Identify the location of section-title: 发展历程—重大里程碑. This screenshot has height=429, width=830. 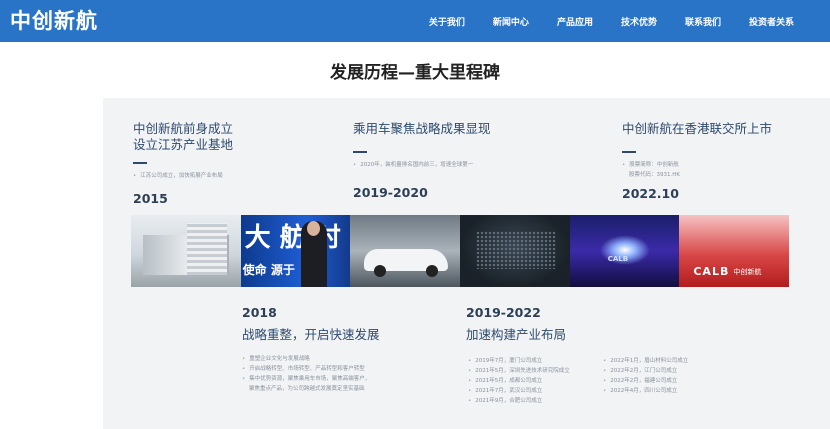
(415, 73).